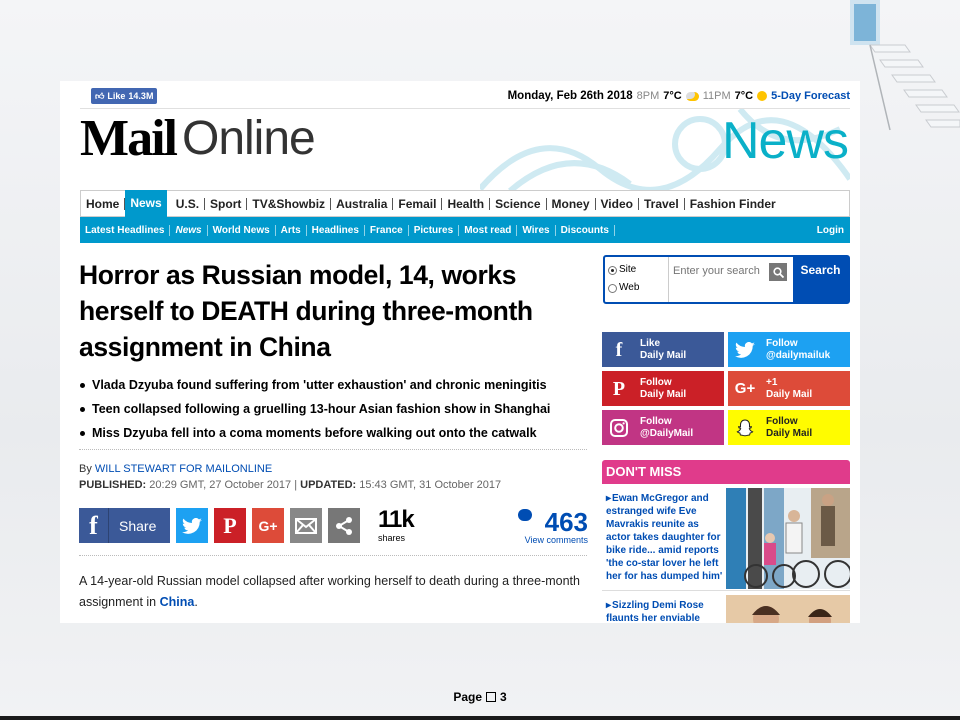 Image resolution: width=960 pixels, height=720 pixels. Describe the element at coordinates (466, 203) in the screenshot. I see `nav-item-health: Health` at that location.